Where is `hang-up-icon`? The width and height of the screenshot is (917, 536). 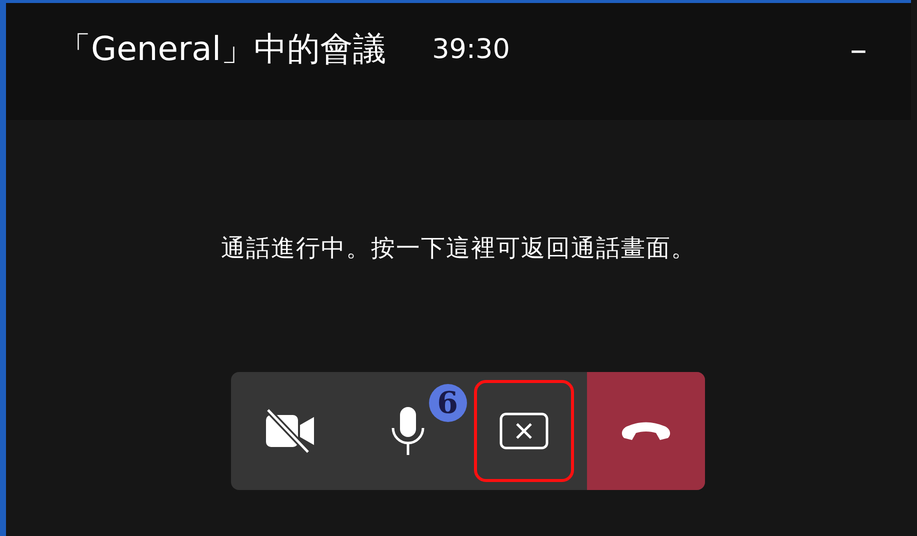 hang-up-icon is located at coordinates (646, 431).